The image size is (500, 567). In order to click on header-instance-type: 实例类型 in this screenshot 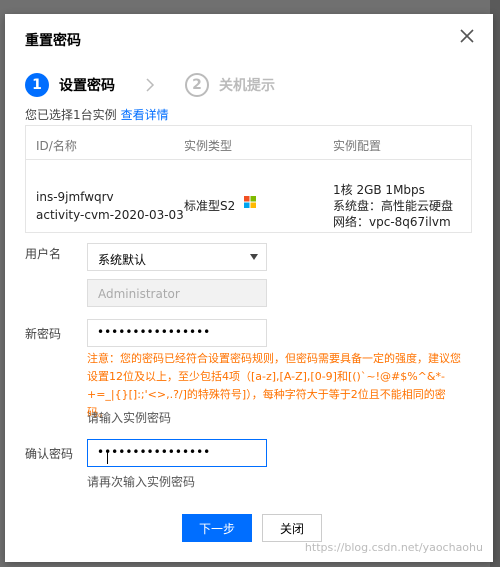, I will do `click(208, 146)`.